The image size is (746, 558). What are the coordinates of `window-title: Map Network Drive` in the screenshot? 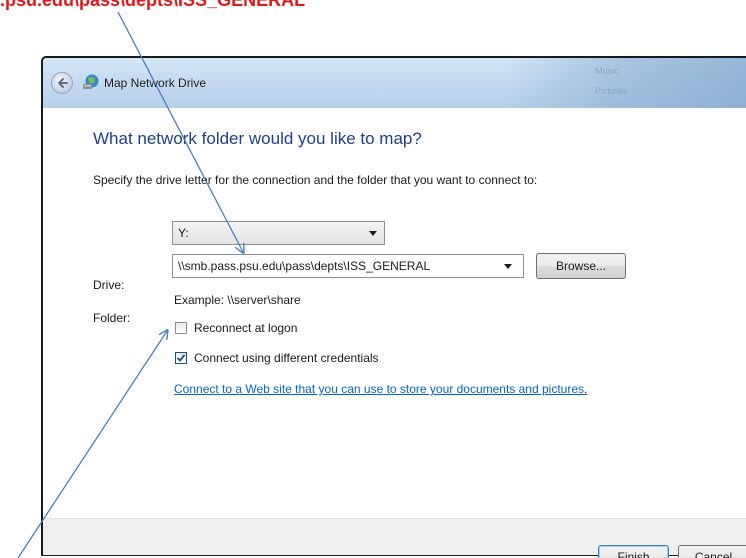 It's located at (155, 83).